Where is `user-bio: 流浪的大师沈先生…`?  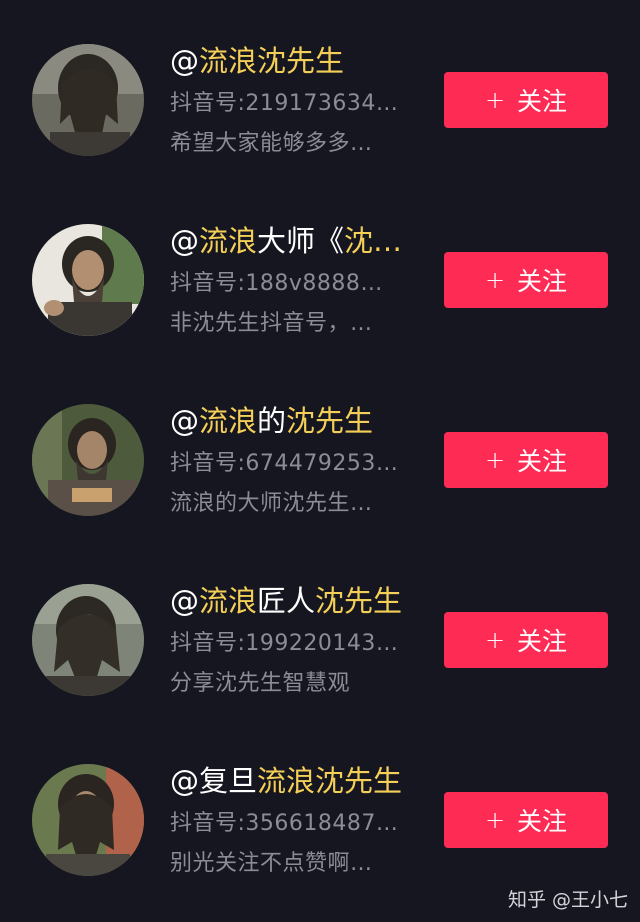
user-bio: 流浪的大师沈先生… is located at coordinates (271, 503).